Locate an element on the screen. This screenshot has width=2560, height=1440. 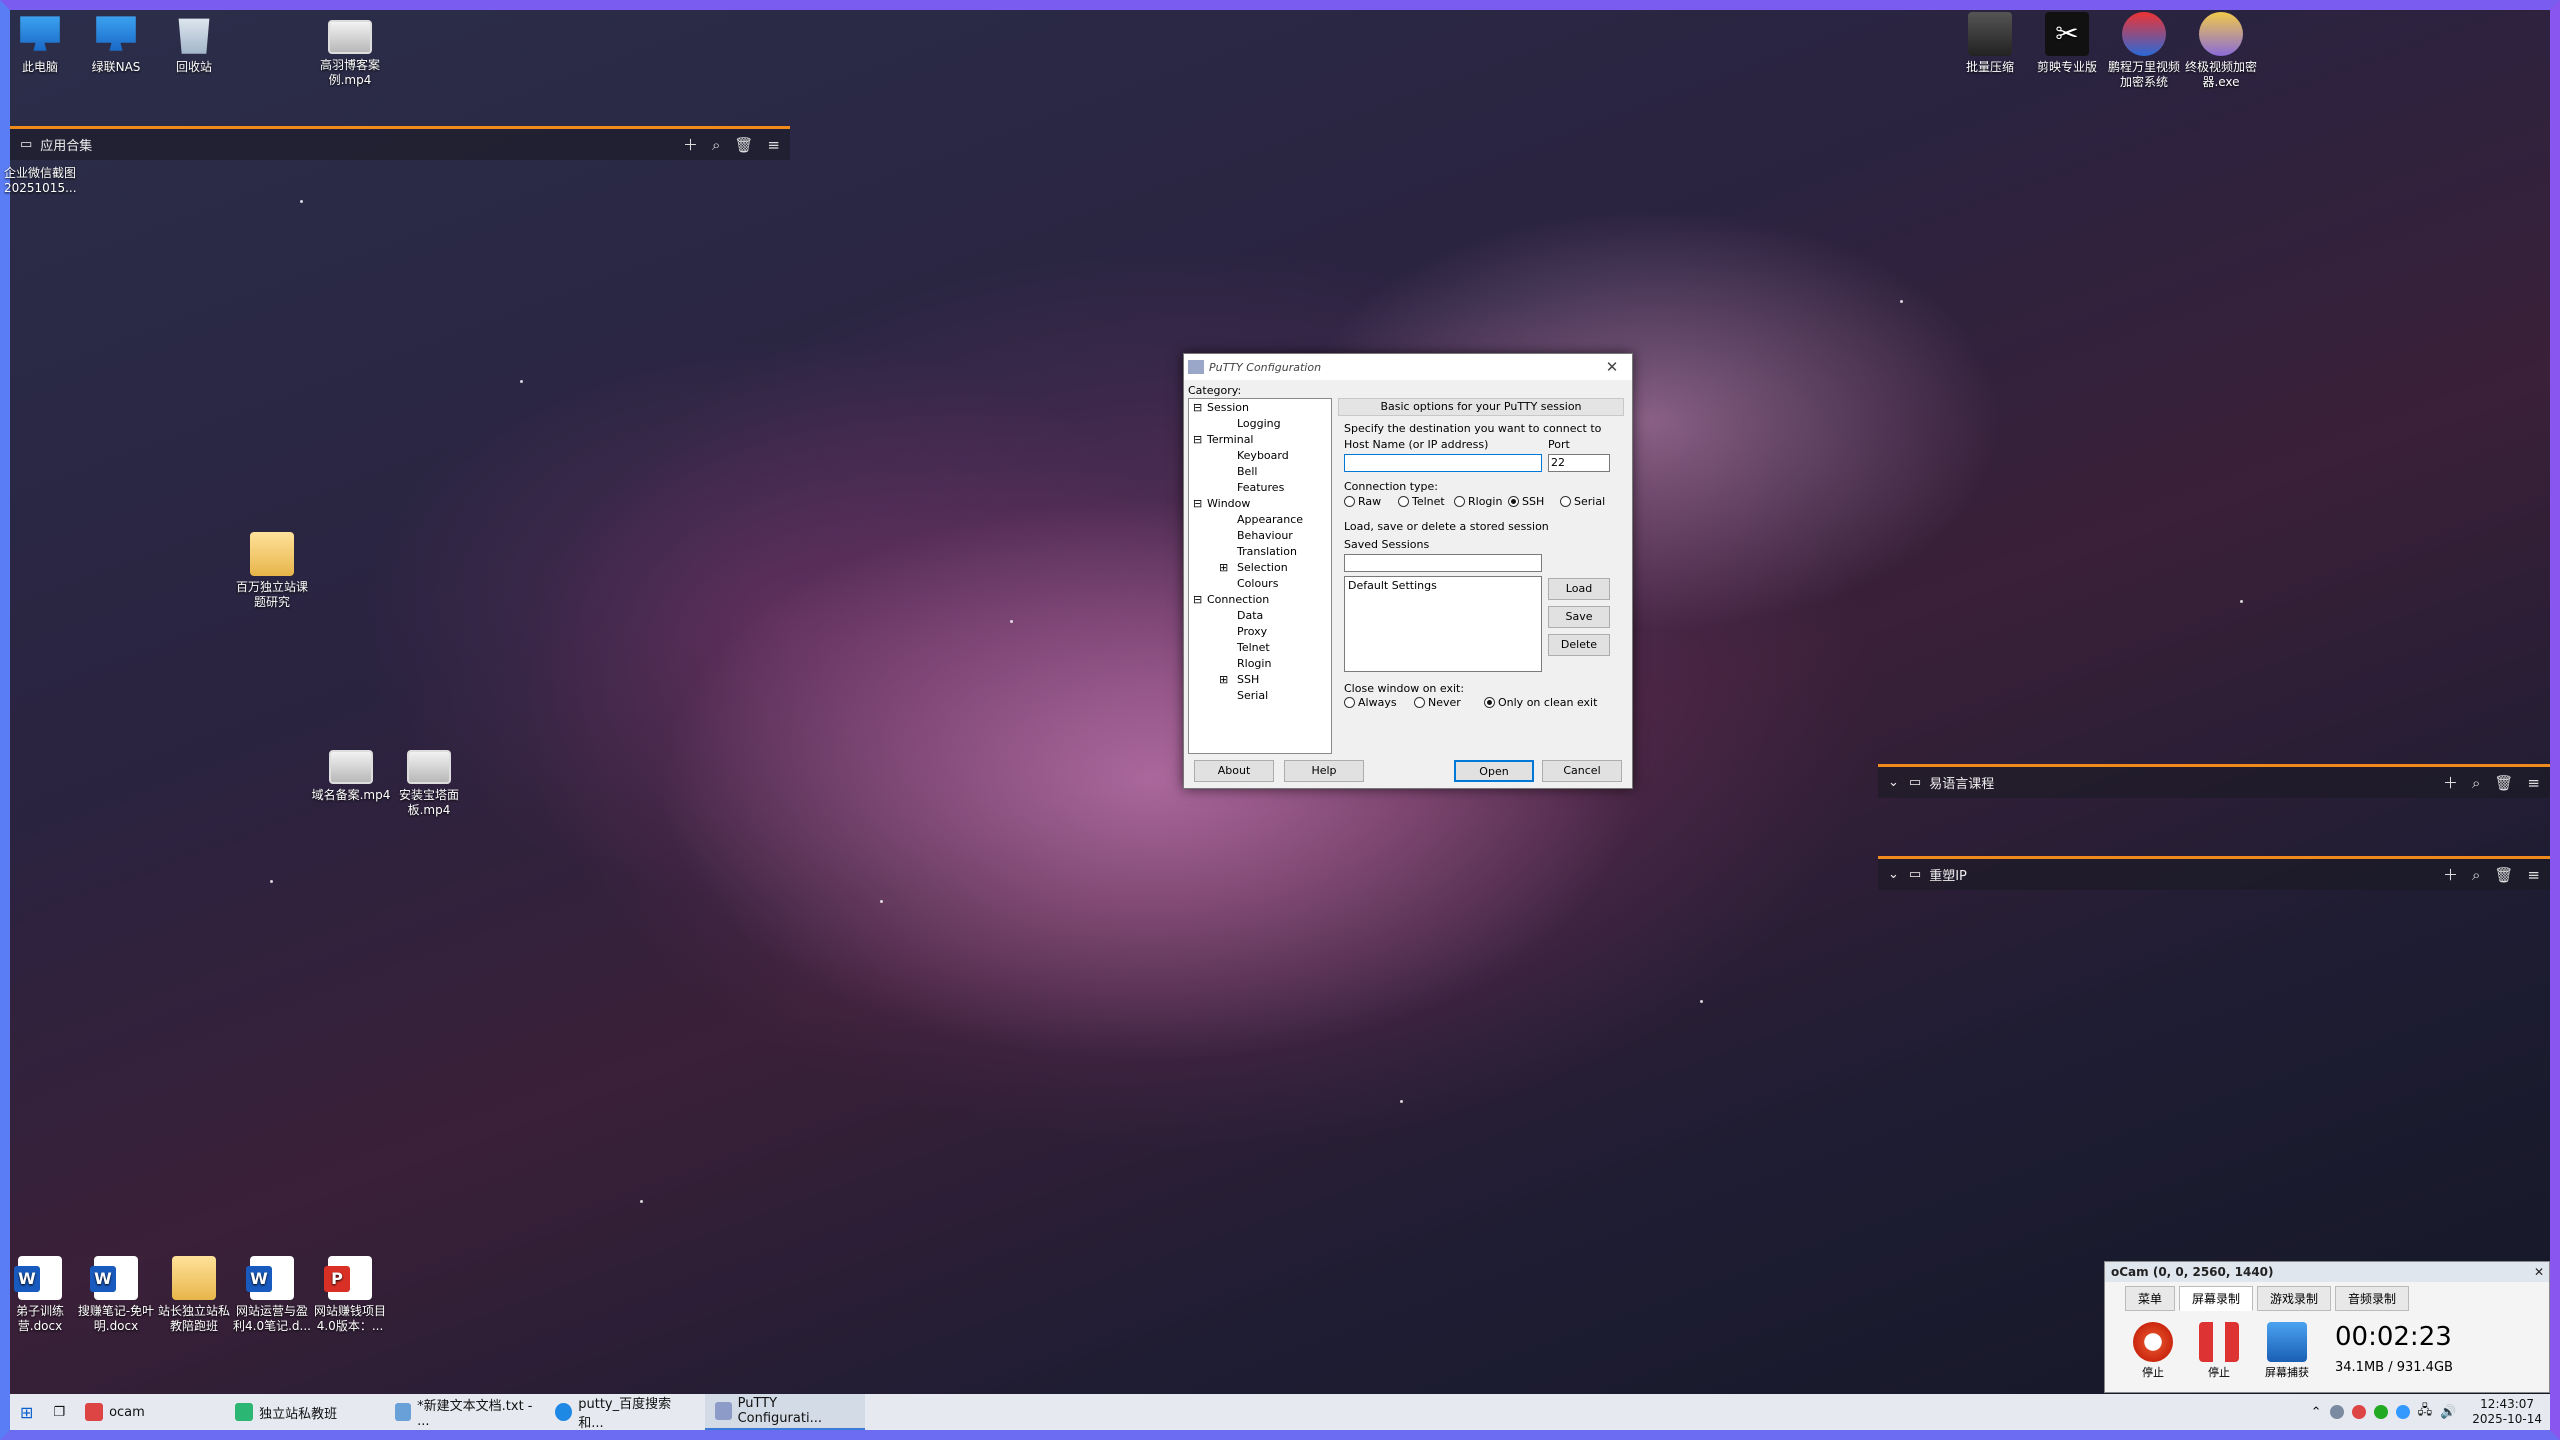
desktop-icon-this-pc: 此电脑 is located at coordinates (40, 43).